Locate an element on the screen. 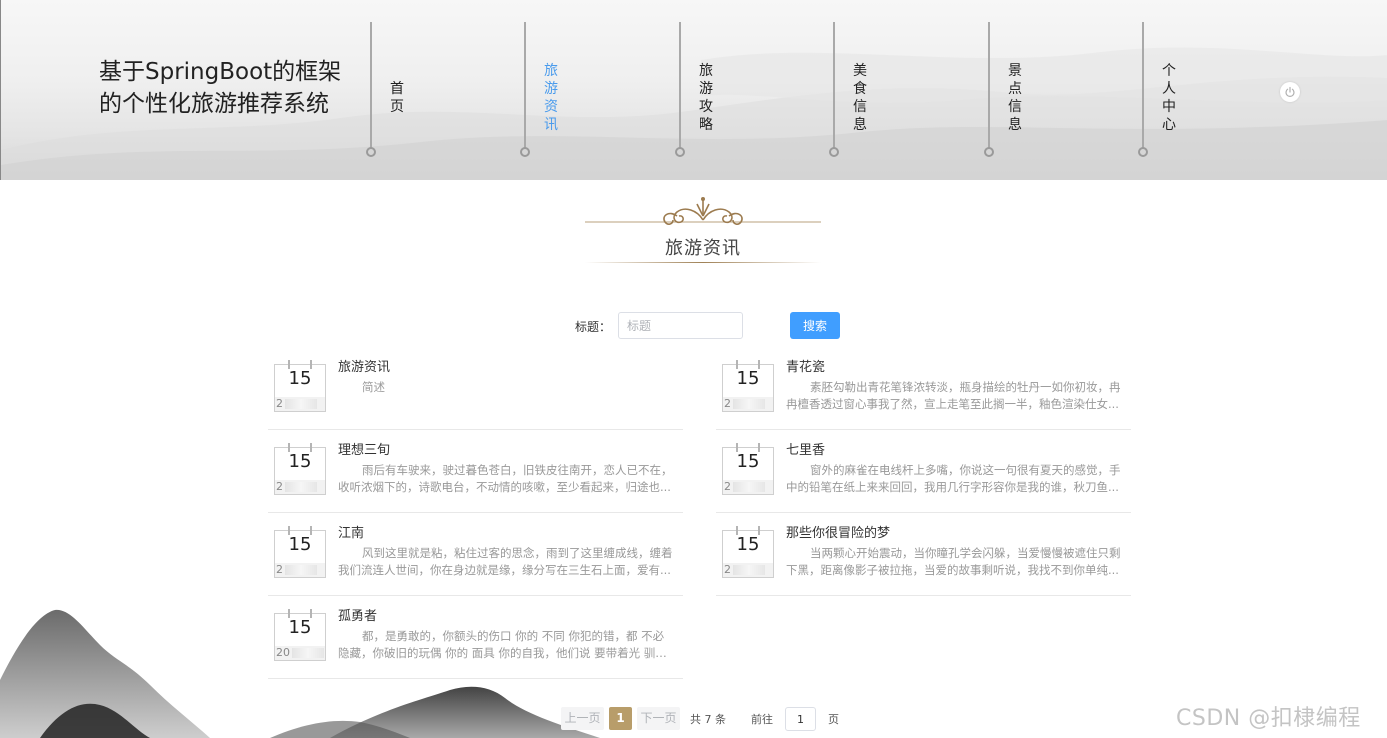 The image size is (1387, 738). section-title: 旅游资讯 is located at coordinates (703, 248).